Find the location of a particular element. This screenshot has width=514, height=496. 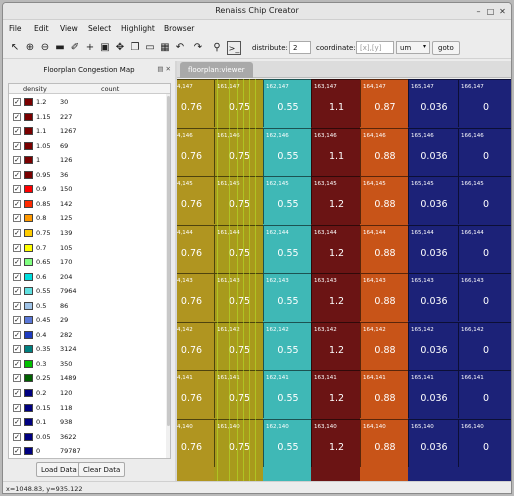

grid-cell: 165,142 0.036 is located at coordinates (433, 345).